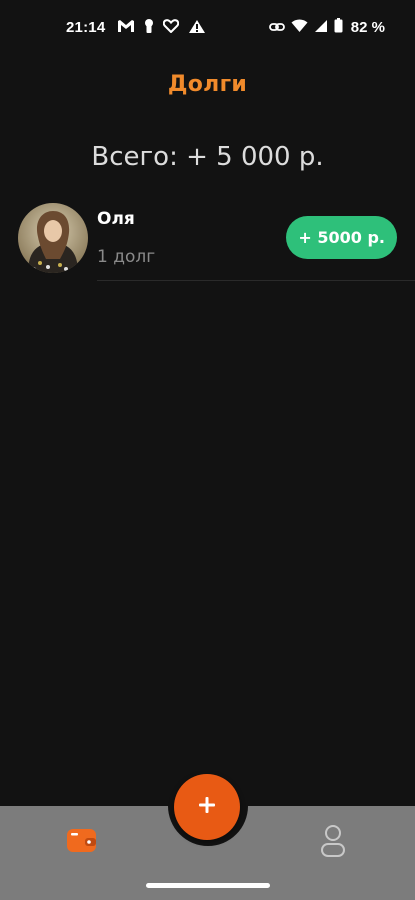 The height and width of the screenshot is (900, 415). I want to click on debt-list-item: Оля 1 долг + 5000 р., so click(207, 240).